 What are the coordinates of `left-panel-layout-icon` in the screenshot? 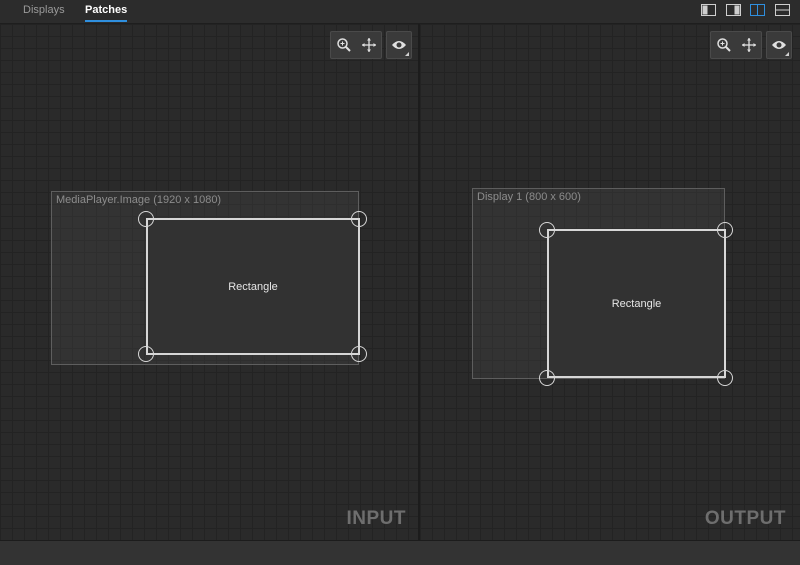 It's located at (709, 10).